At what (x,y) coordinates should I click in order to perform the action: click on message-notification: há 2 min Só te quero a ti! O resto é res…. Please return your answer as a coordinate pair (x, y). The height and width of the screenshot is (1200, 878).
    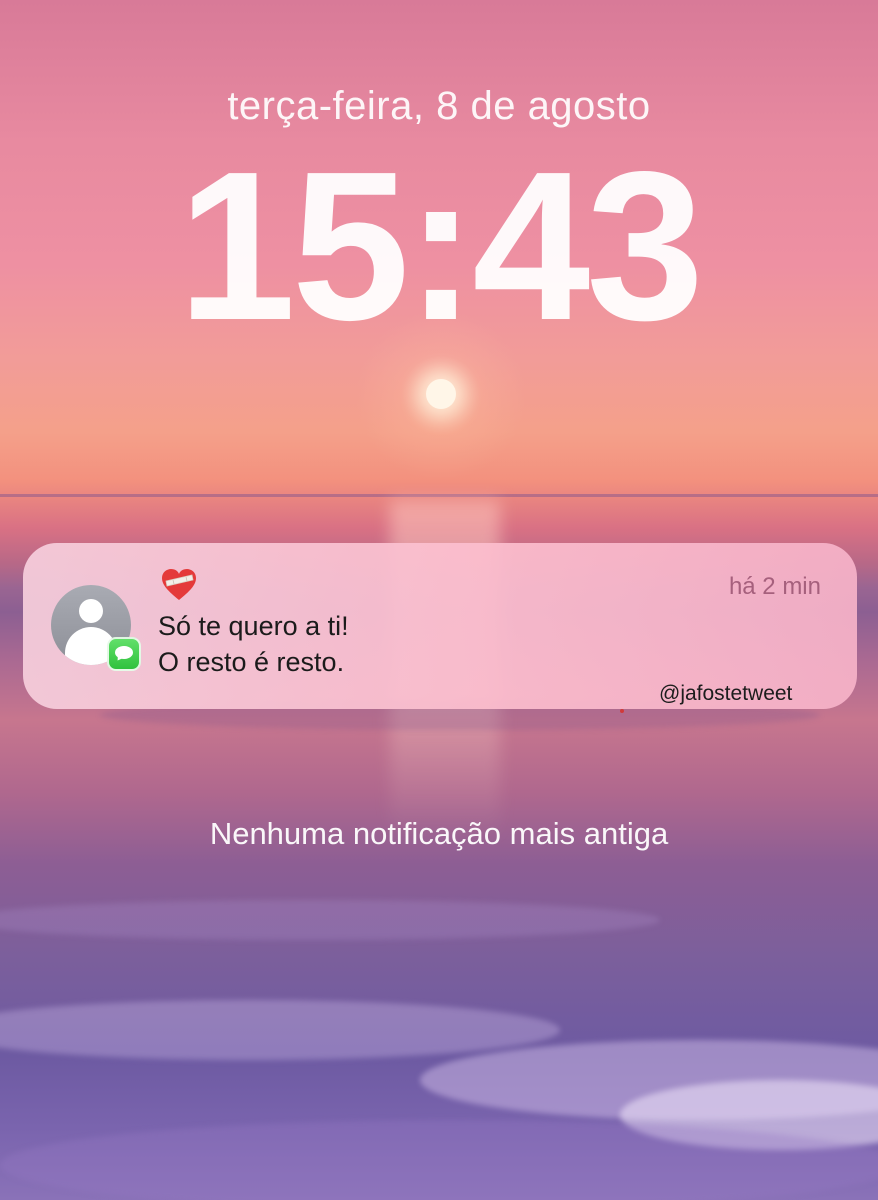
    Looking at the image, I should click on (440, 628).